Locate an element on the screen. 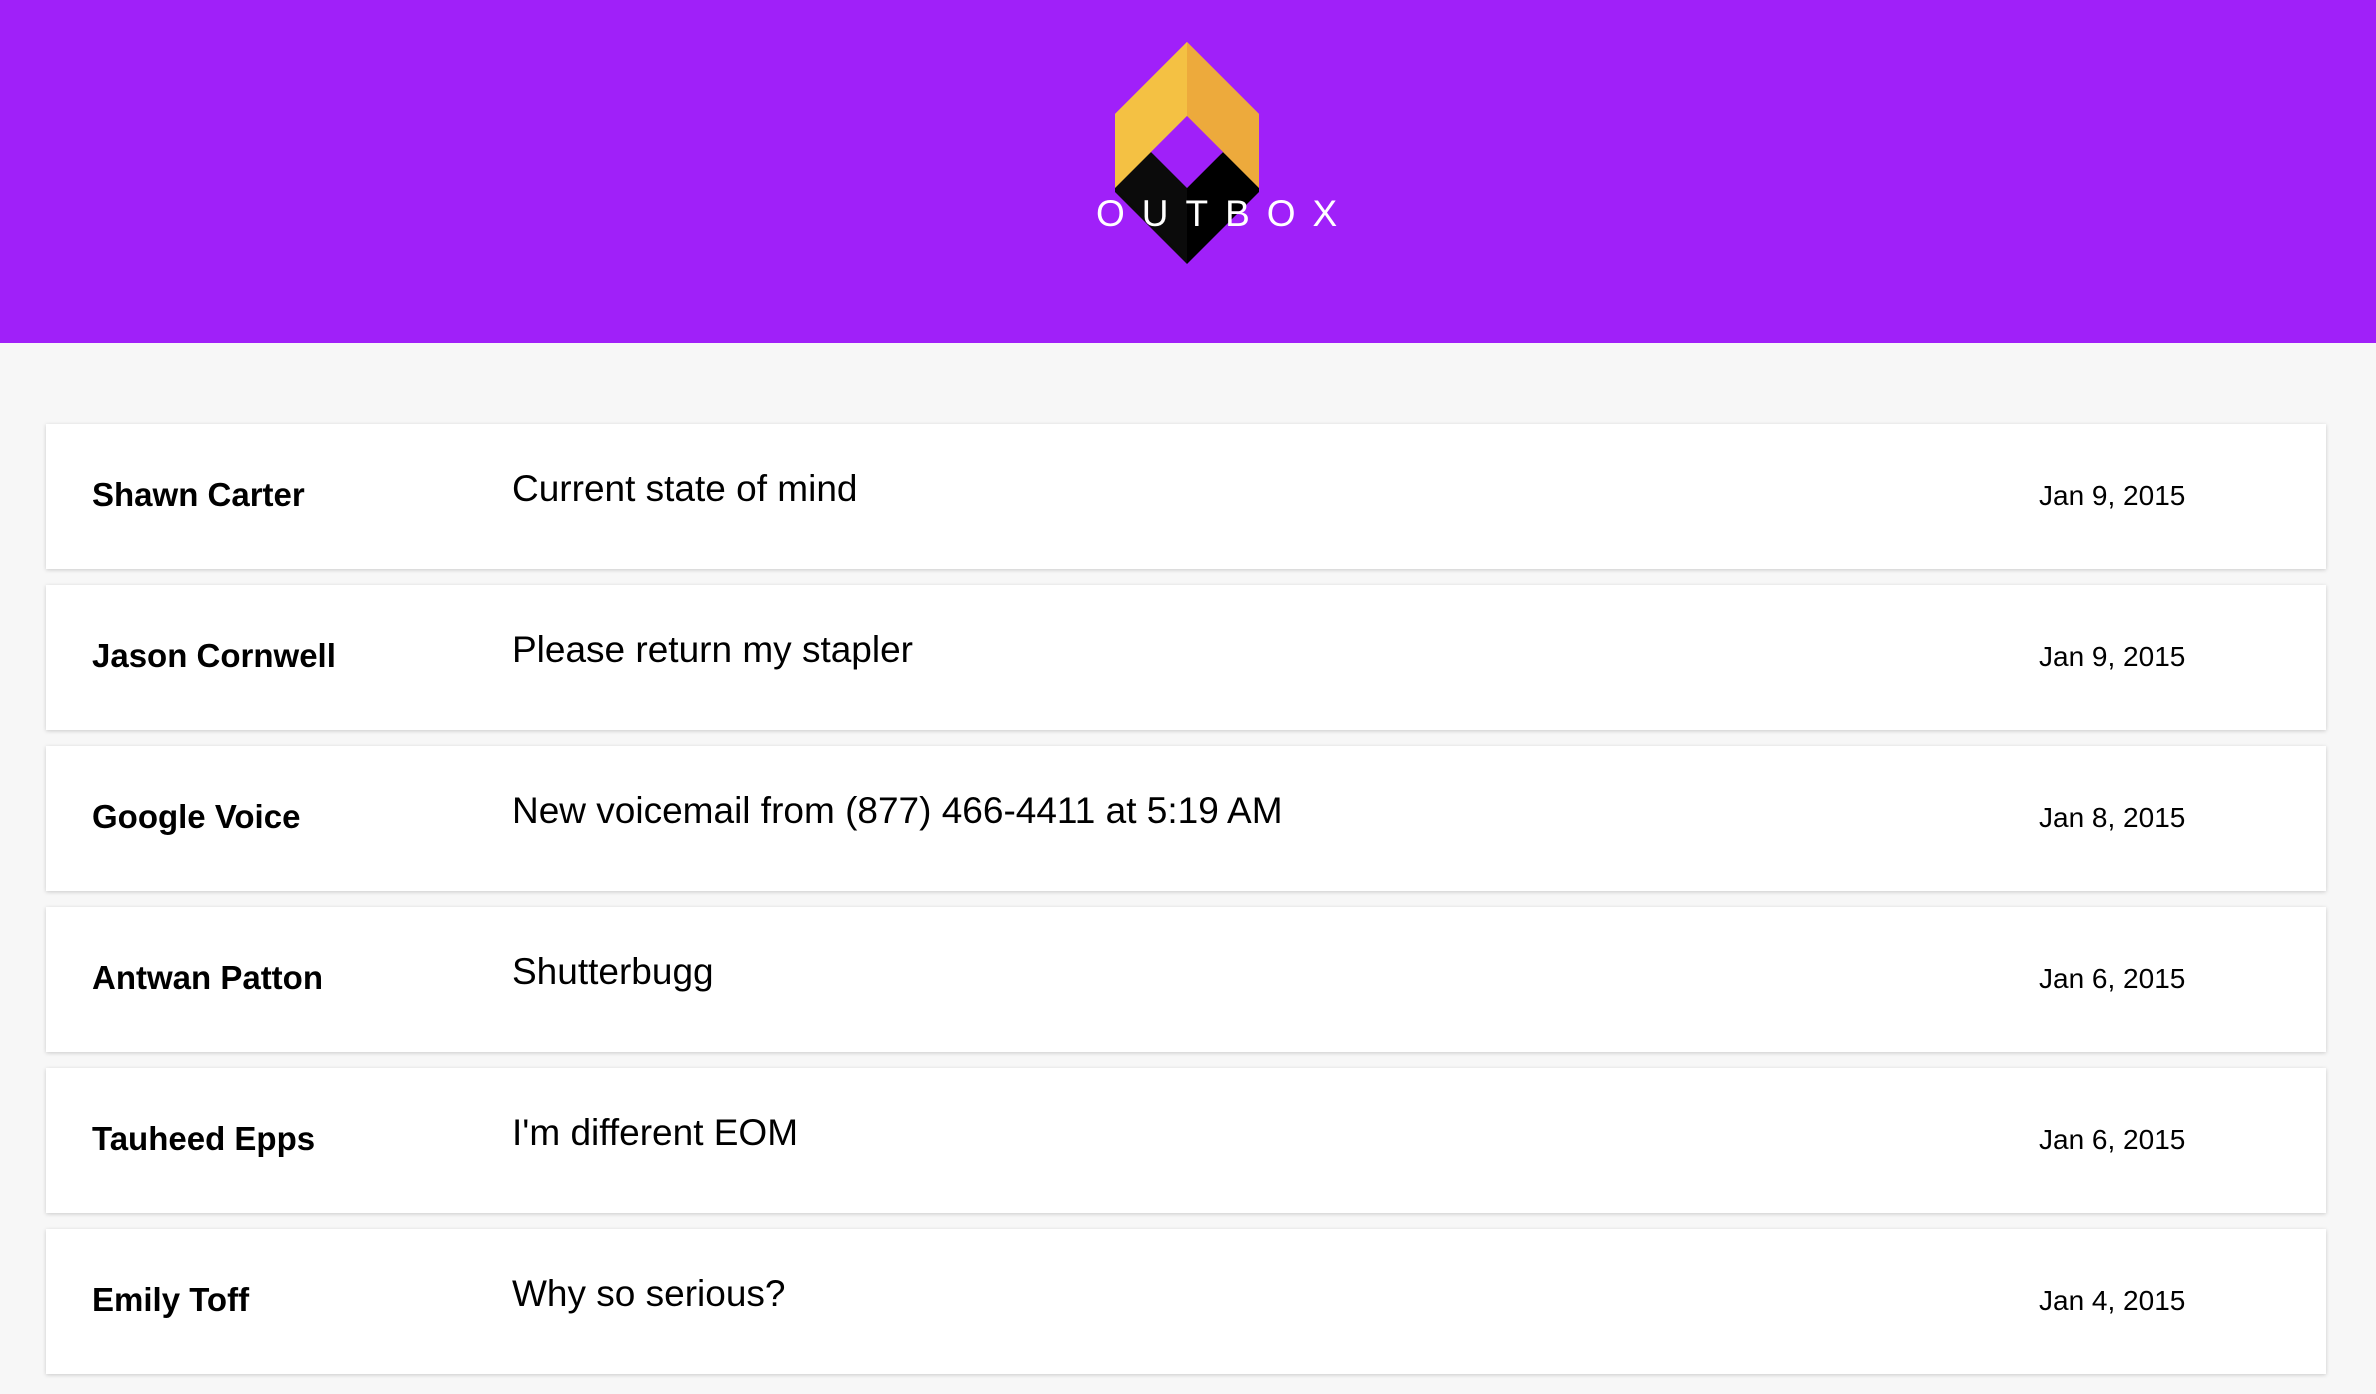  message-date: Jan 8, 2015 is located at coordinates (2112, 817).